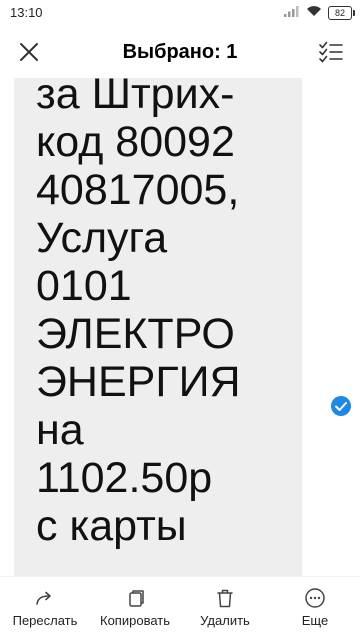 The width and height of the screenshot is (360, 641). What do you see at coordinates (180, 13) in the screenshot?
I see `status-bar: 13:10 82` at bounding box center [180, 13].